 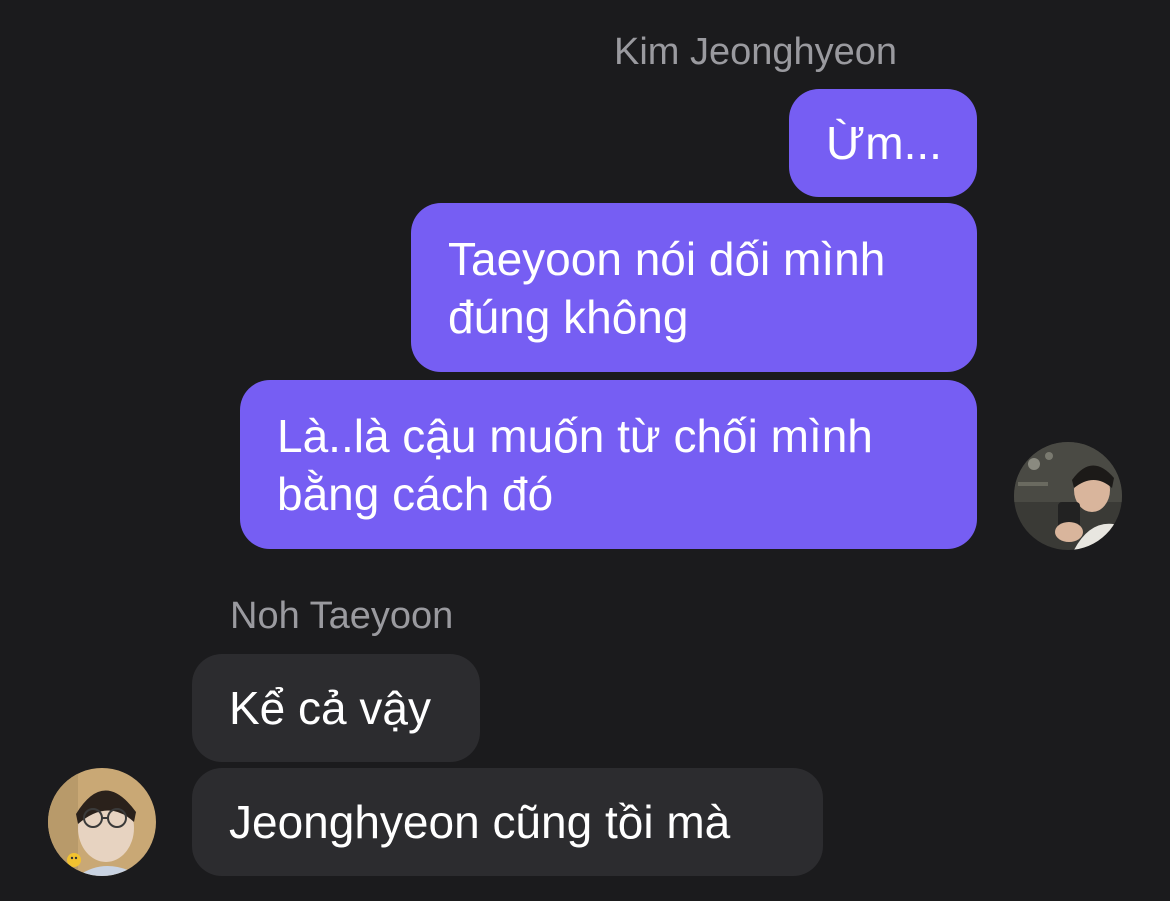 I want to click on avatar-outgoing, so click(x=1068, y=496).